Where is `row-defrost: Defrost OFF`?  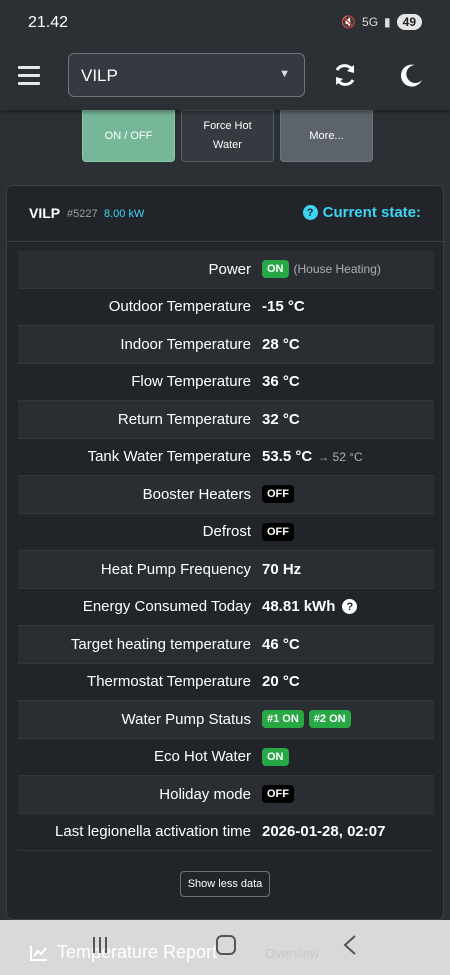 row-defrost: Defrost OFF is located at coordinates (226, 532).